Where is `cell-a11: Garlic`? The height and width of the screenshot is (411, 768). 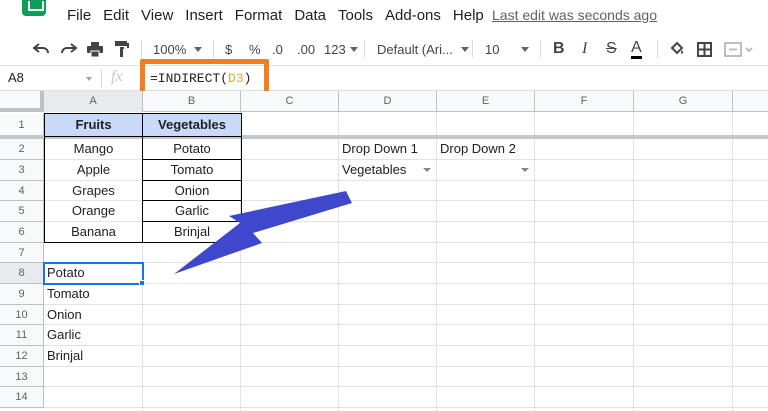
cell-a11: Garlic is located at coordinates (93, 335).